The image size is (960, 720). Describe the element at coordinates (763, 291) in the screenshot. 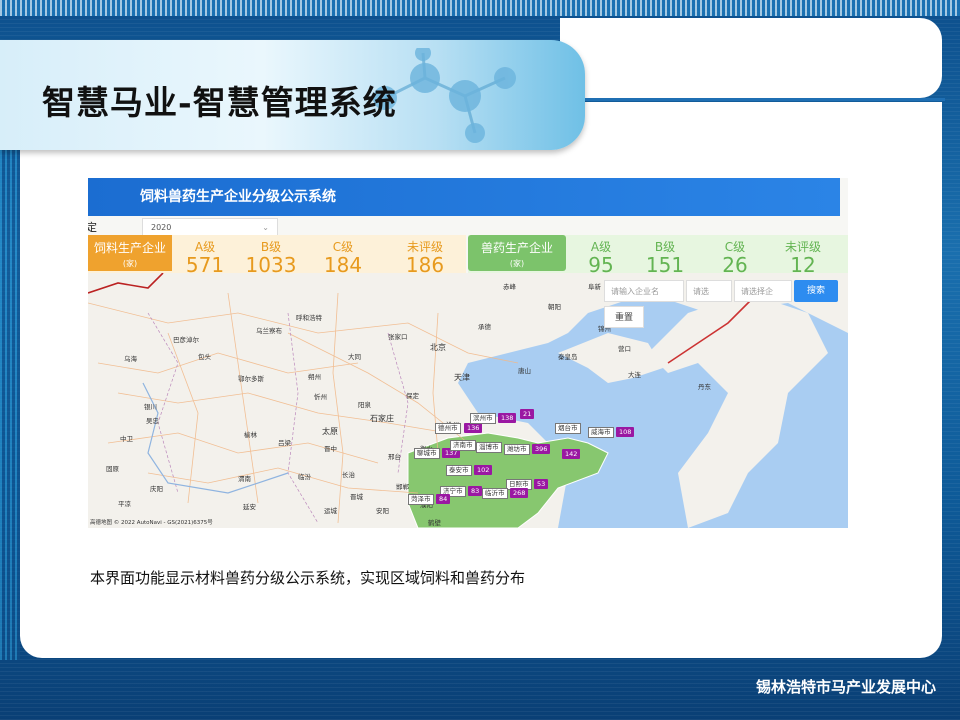

I see `filter-select-2: 请选择企` at that location.